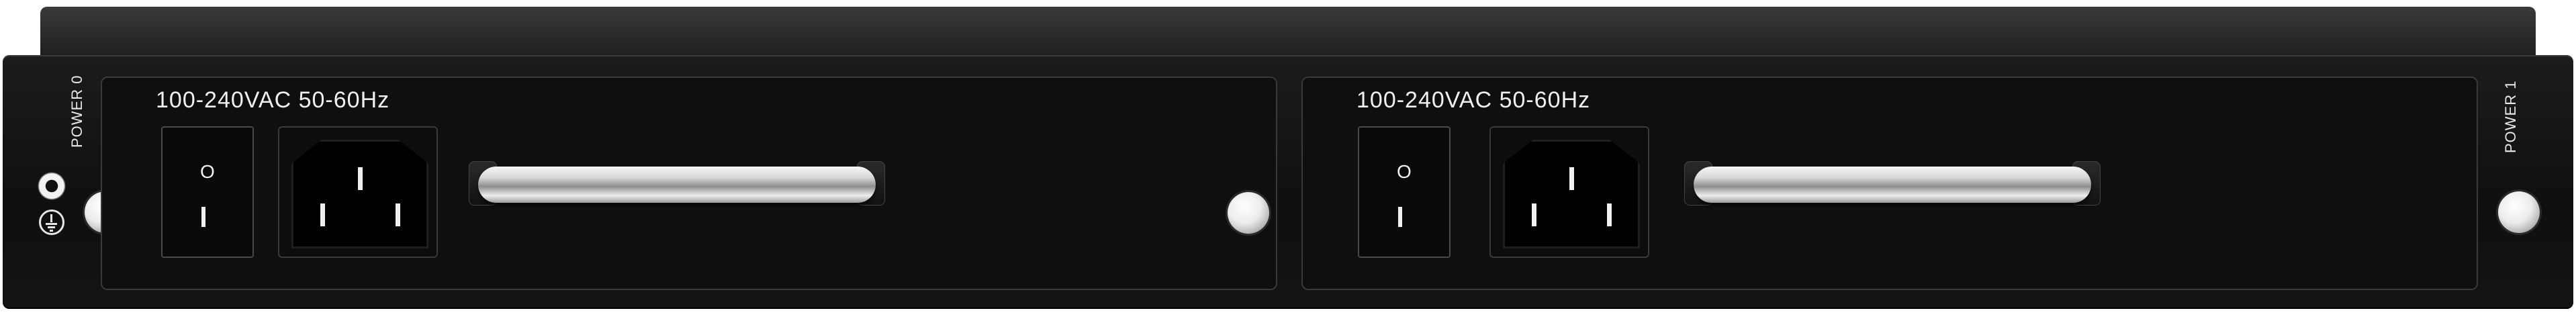  I want to click on power-1-label: POWER 1, so click(2510, 116).